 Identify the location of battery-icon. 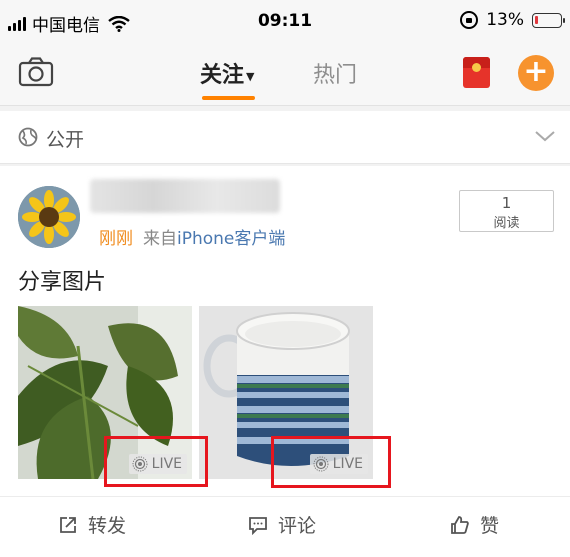
(548, 20).